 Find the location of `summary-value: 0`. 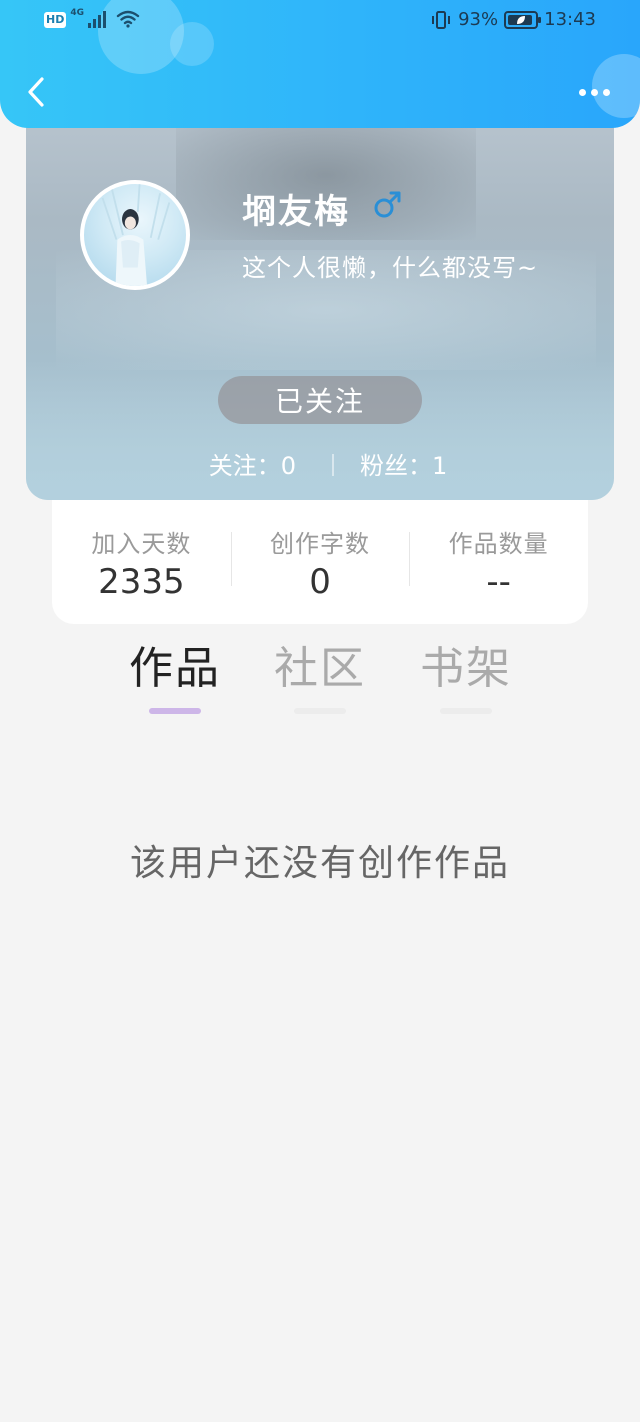

summary-value: 0 is located at coordinates (320, 582).